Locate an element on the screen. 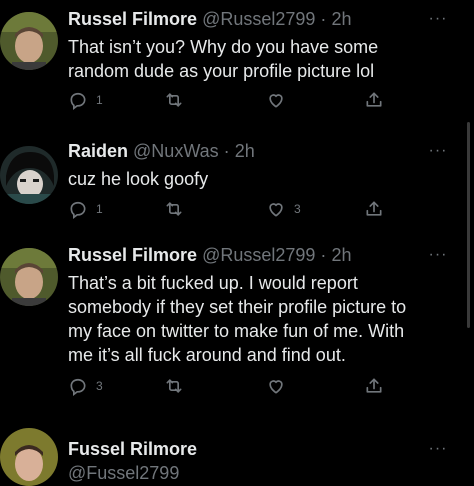 The width and height of the screenshot is (474, 486). tweet-text-line: random dude as your profile picture lol is located at coordinates (221, 71).